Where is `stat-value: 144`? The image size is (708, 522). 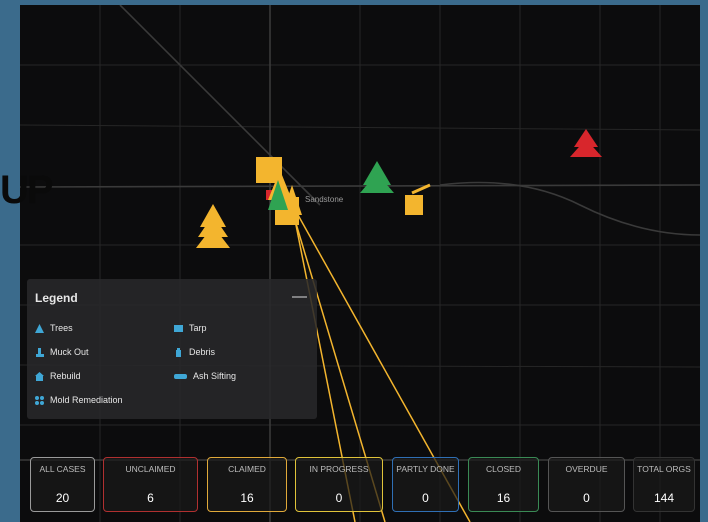
stat-value: 144 is located at coordinates (664, 498).